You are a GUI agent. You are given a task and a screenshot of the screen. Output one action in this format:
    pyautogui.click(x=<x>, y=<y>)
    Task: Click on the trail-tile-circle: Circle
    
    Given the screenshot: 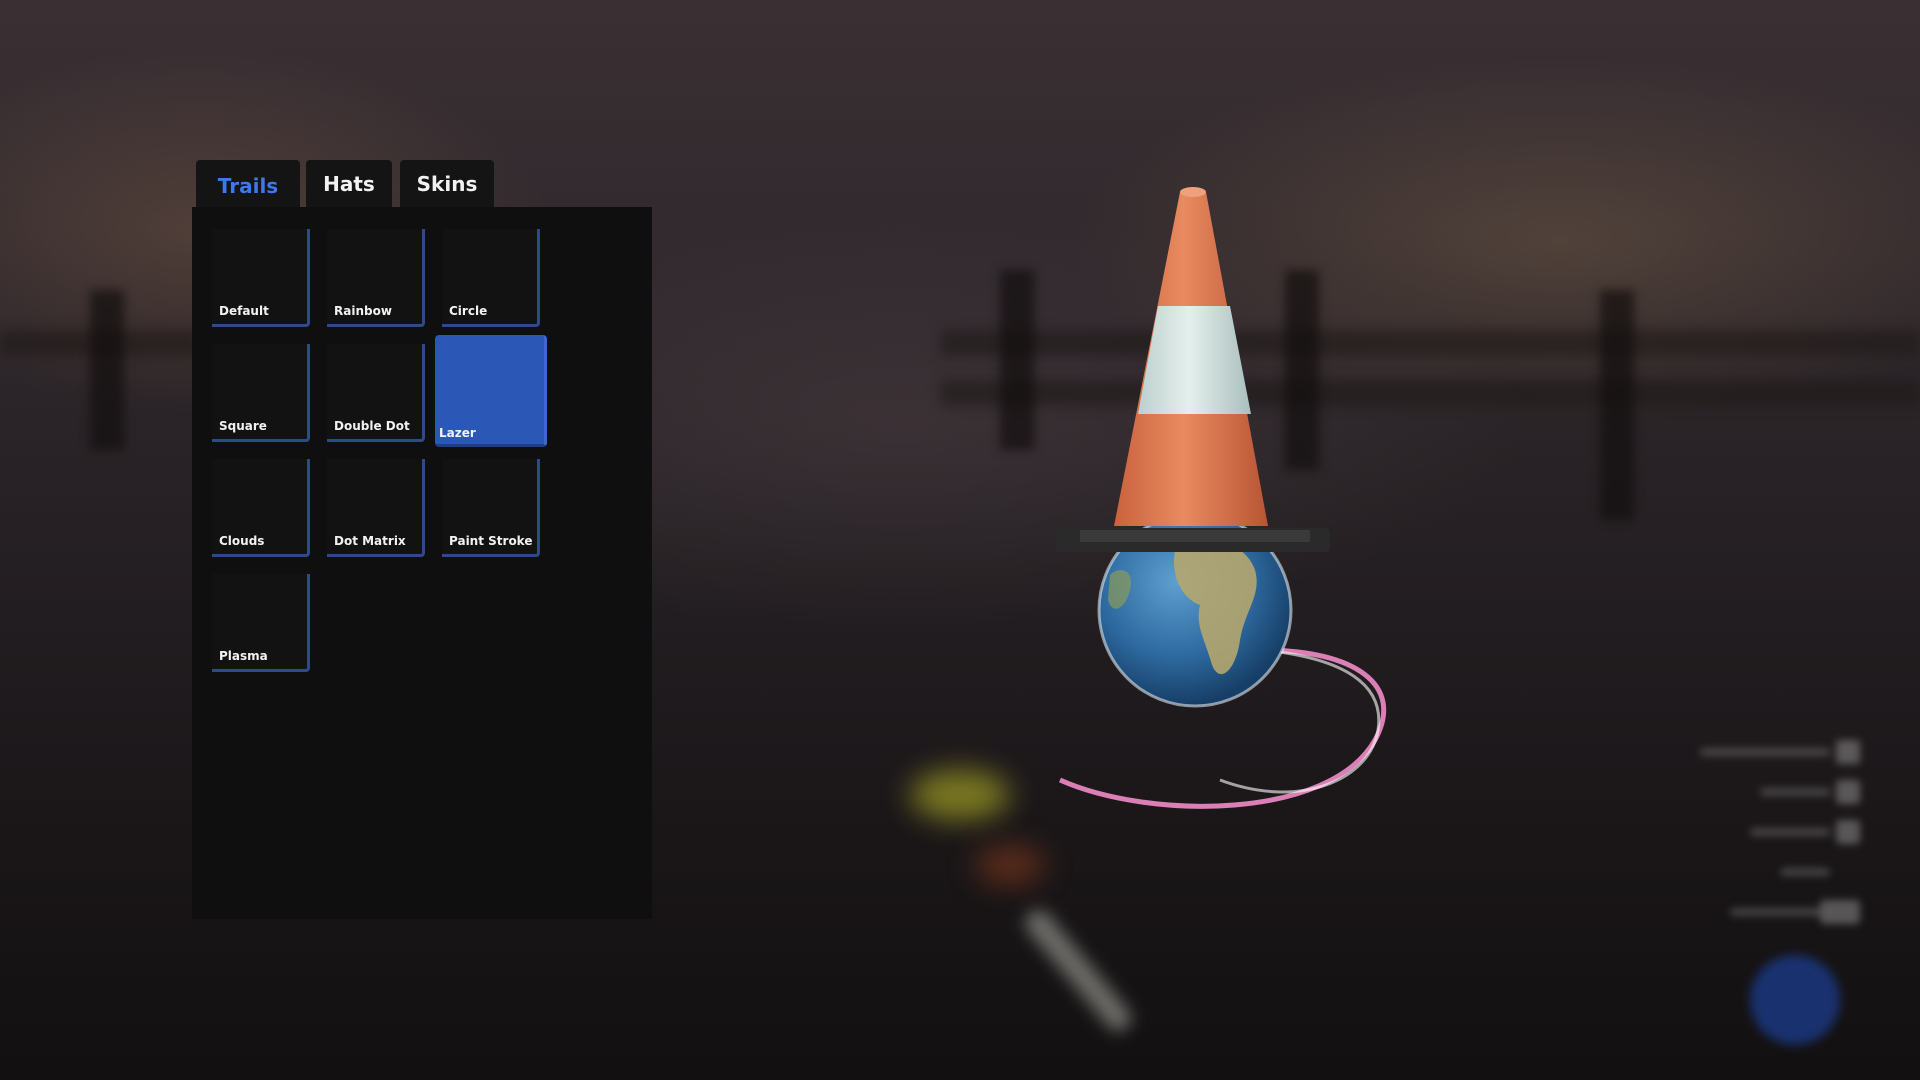 What is the action you would take?
    pyautogui.click(x=491, y=278)
    